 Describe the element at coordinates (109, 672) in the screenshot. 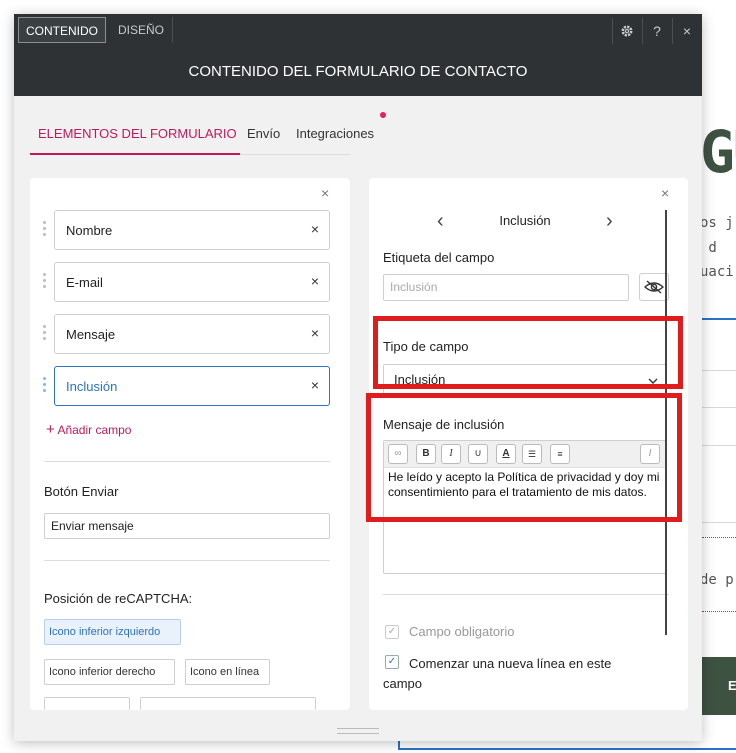

I see `recaptcha-bottom-right-option: Icono inferior derecho` at that location.